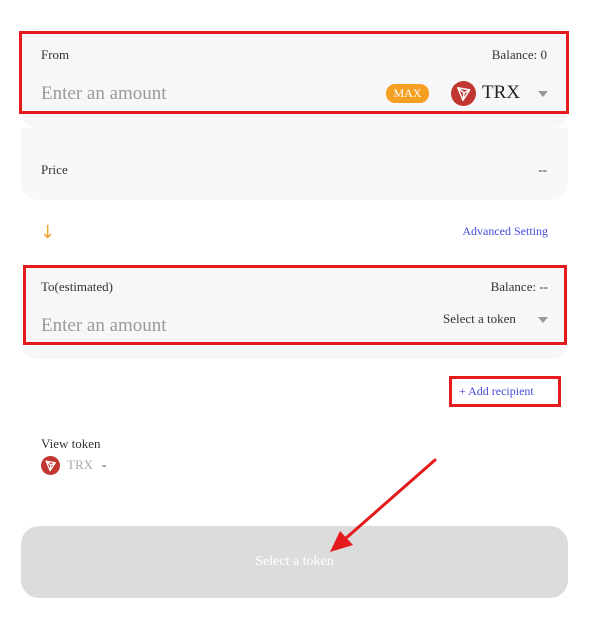 Image resolution: width=600 pixels, height=621 pixels. What do you see at coordinates (294, 78) in the screenshot?
I see `from-card` at bounding box center [294, 78].